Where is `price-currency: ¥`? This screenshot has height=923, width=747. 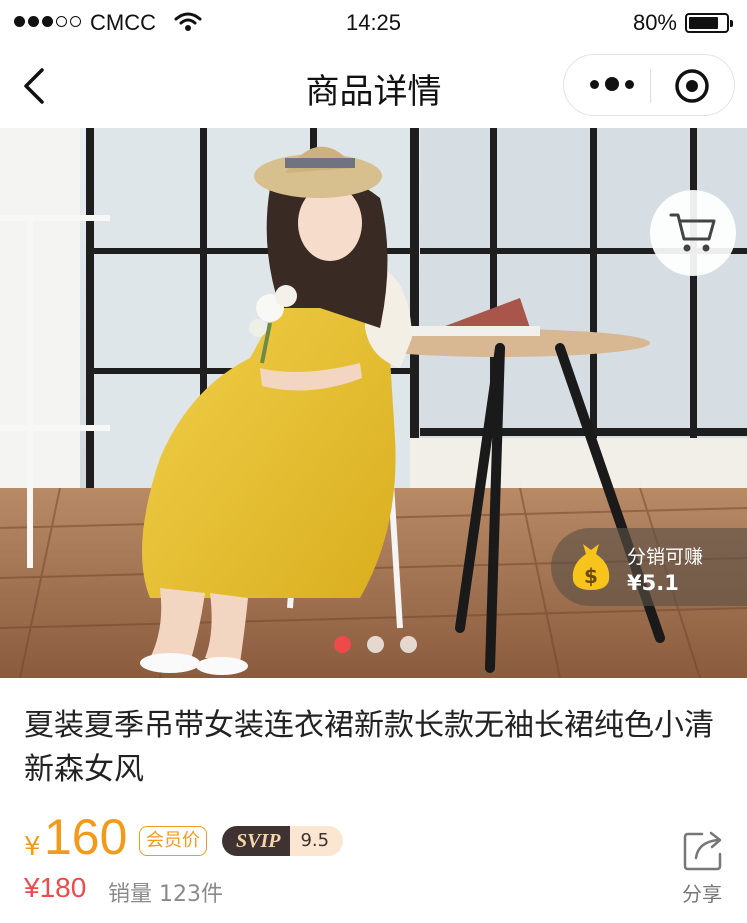 price-currency: ¥ is located at coordinates (32, 847).